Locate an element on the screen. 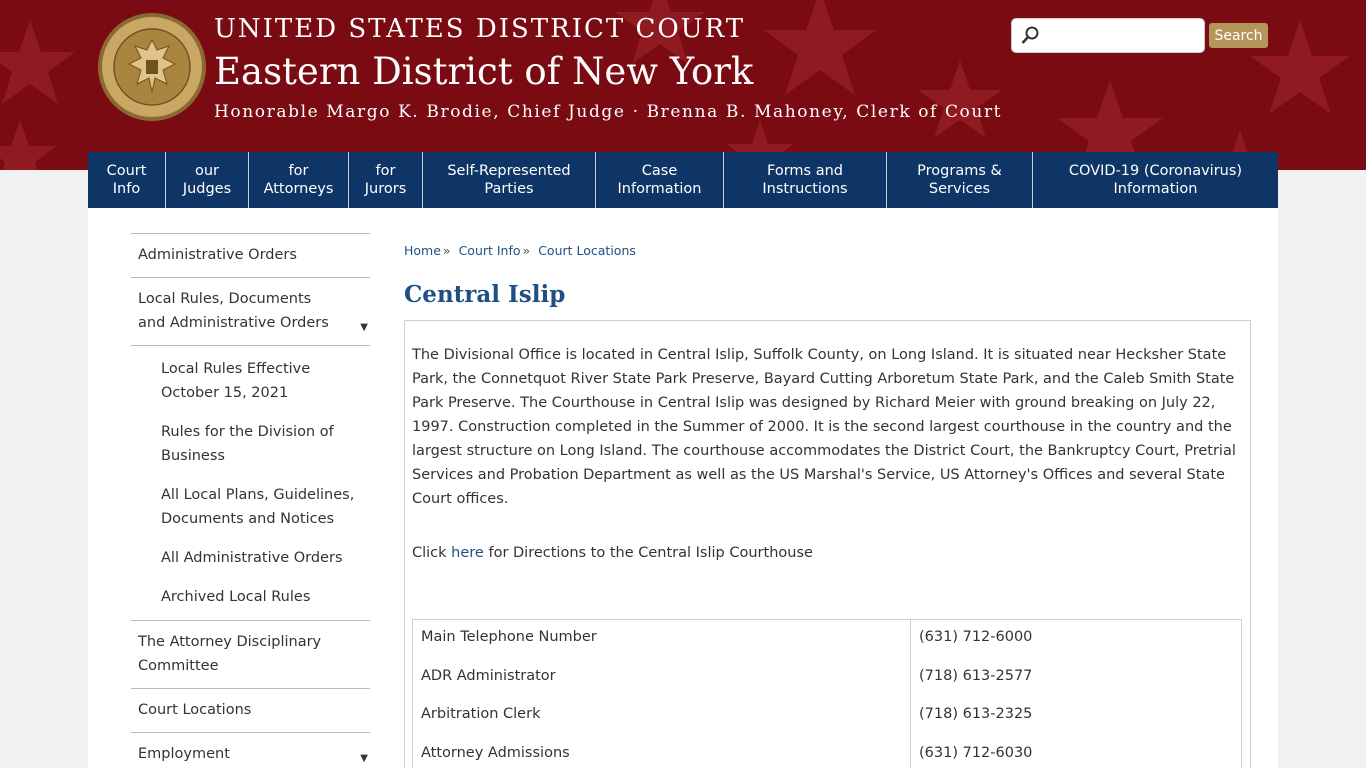 The width and height of the screenshot is (1366, 768). sidebar-item-employment: Employment ▼ is located at coordinates (250, 750).